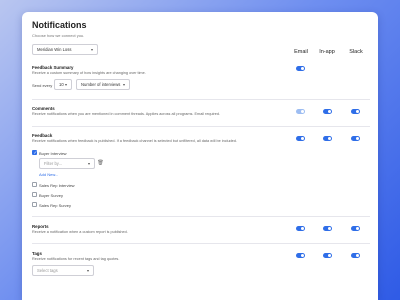 The width and height of the screenshot is (400, 300). What do you see at coordinates (355, 228) in the screenshot?
I see `reports-slack-toggle` at bounding box center [355, 228].